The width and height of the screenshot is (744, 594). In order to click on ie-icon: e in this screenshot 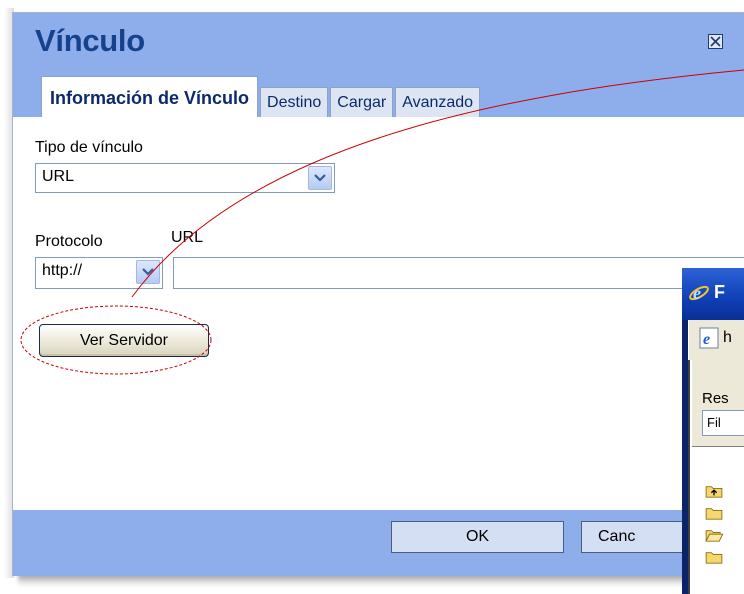, I will do `click(699, 293)`.